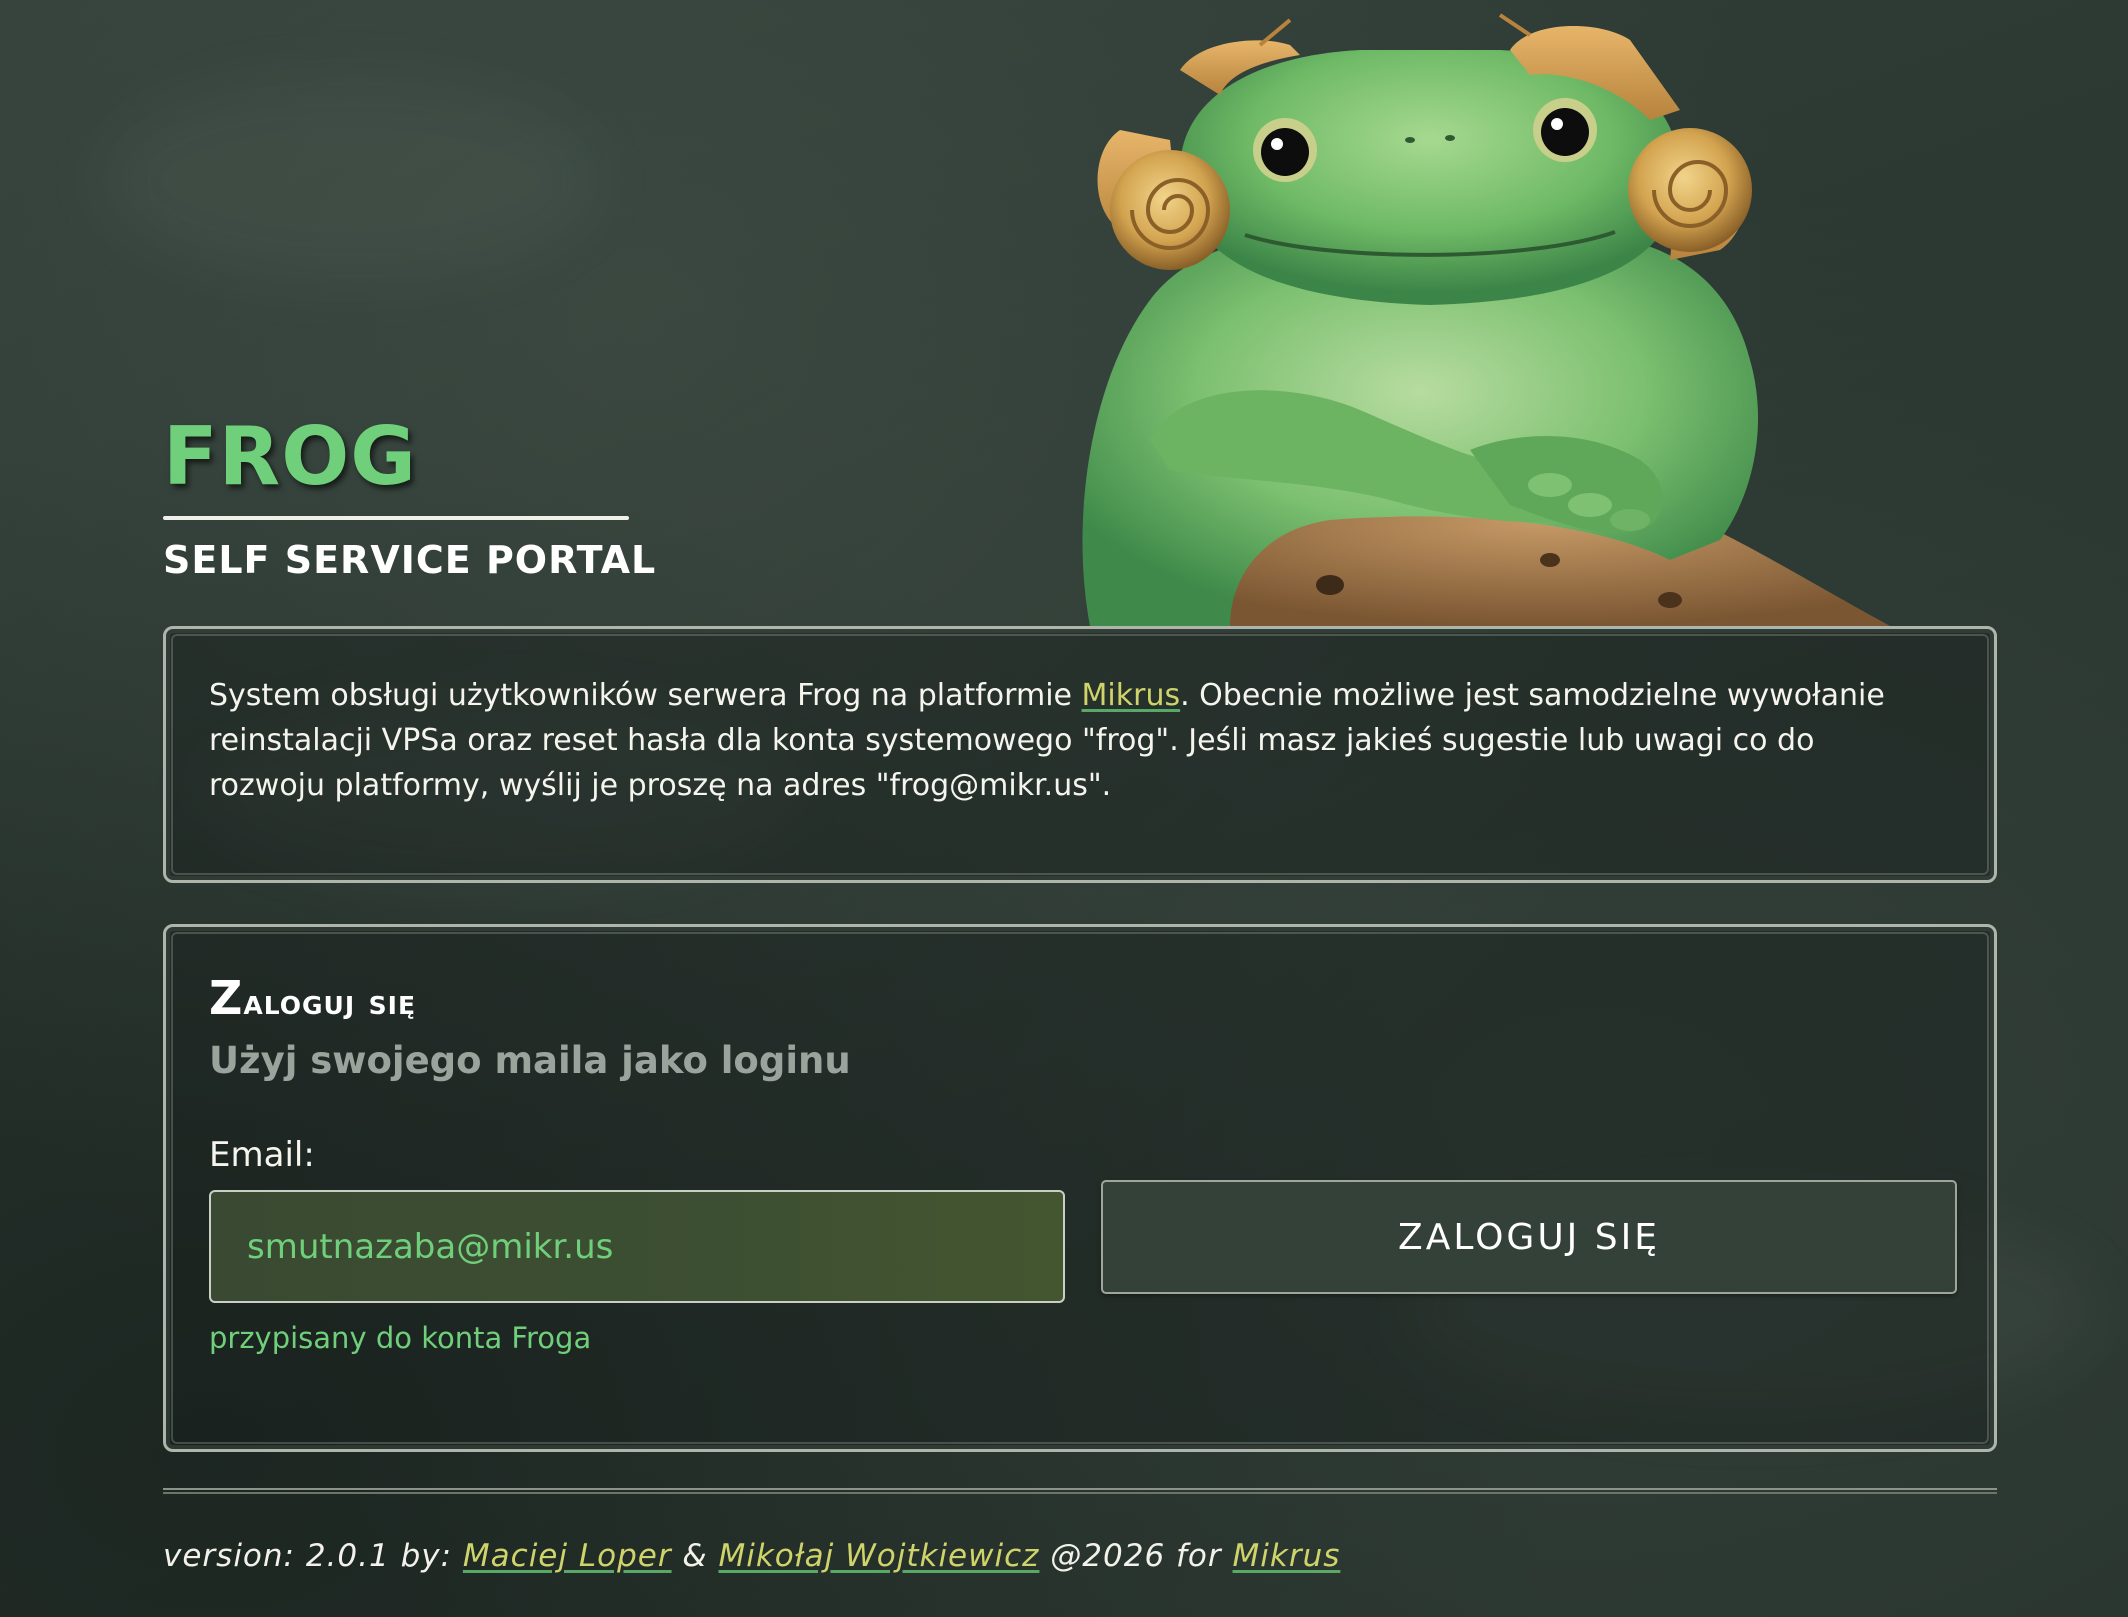 The image size is (2128, 1617). What do you see at coordinates (330, 1002) in the screenshot?
I see `login-title-rest: aloguj się` at bounding box center [330, 1002].